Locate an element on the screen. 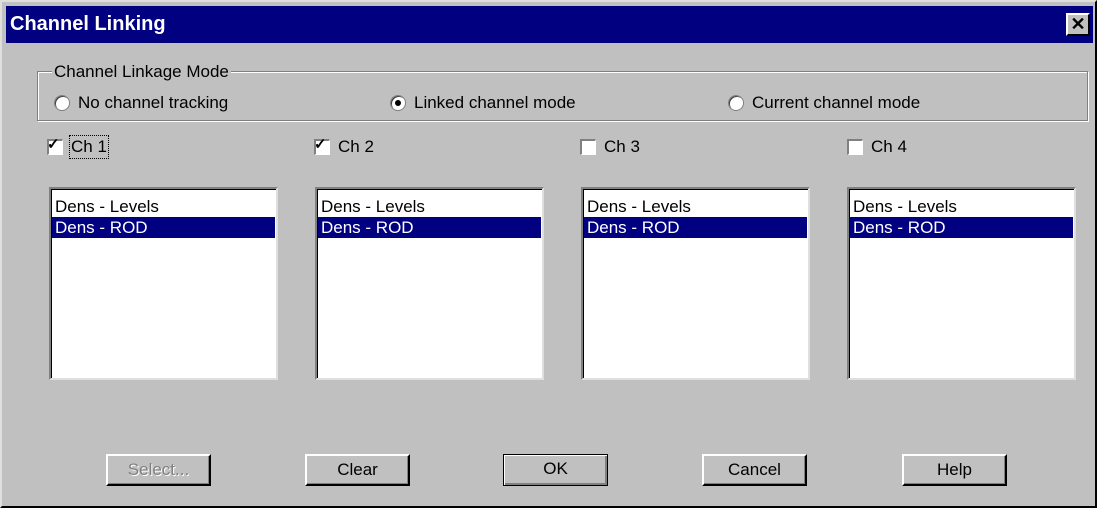 The image size is (1097, 508). radio-label: Current channel mode is located at coordinates (836, 102).